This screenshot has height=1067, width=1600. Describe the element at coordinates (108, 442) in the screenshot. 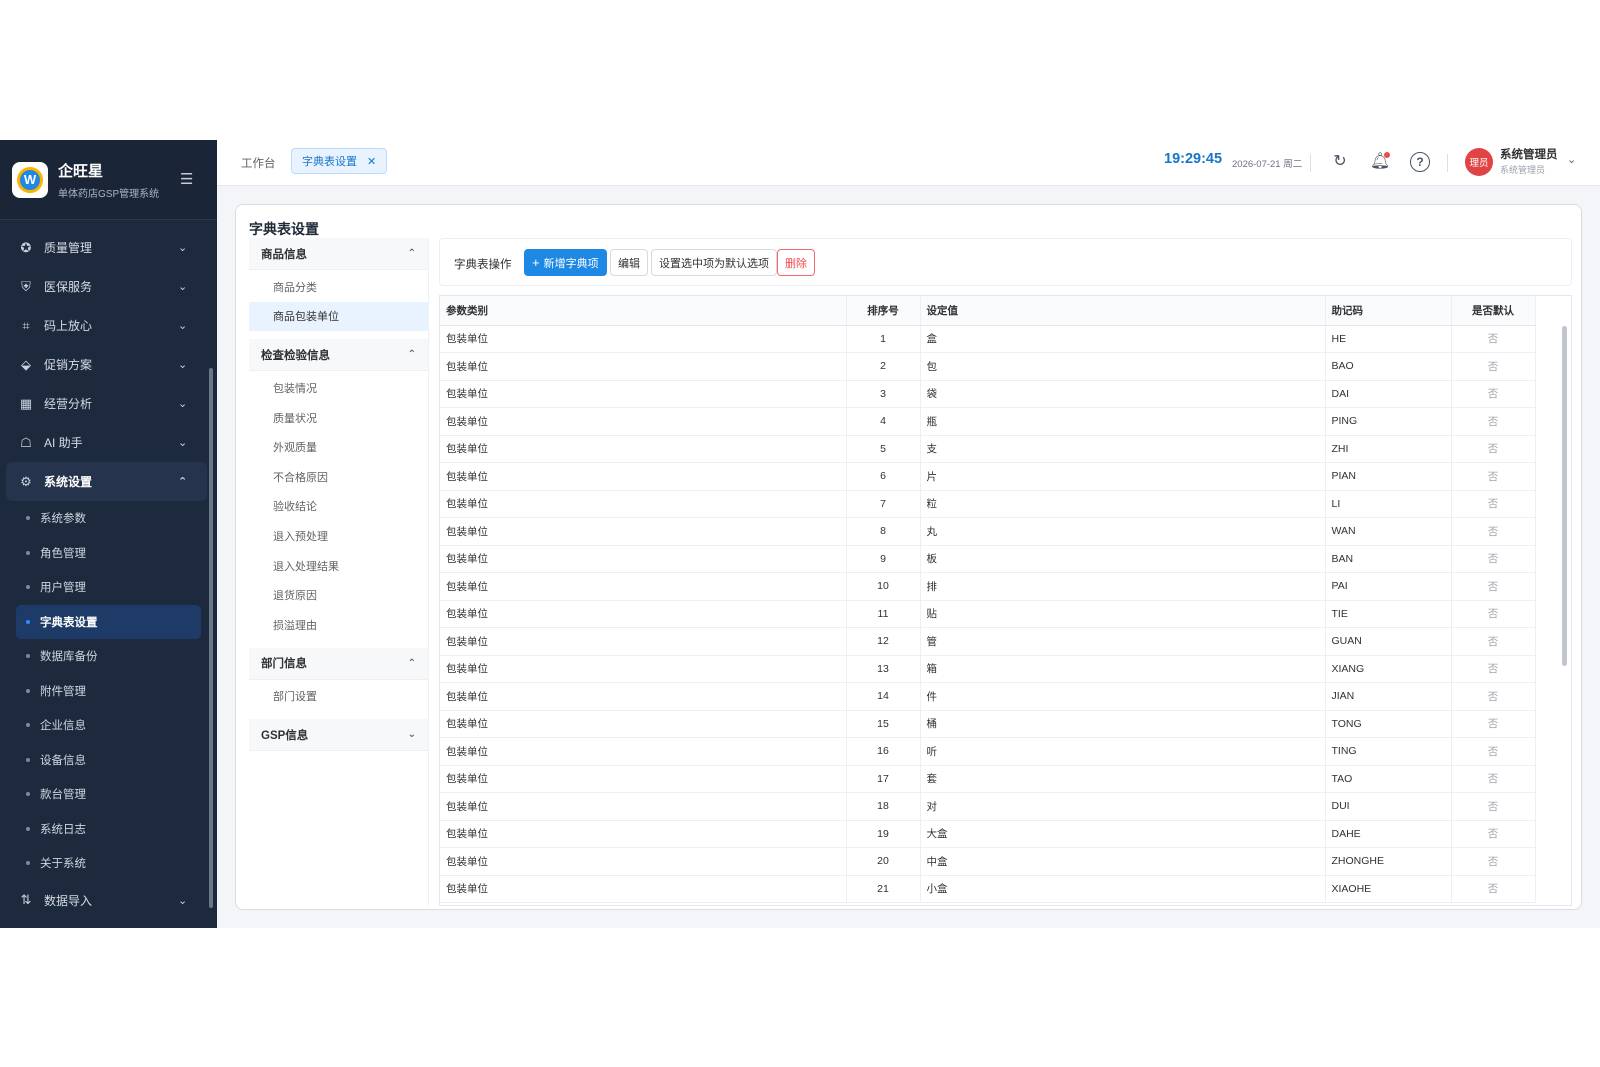

I see `sidebar-item: ☖ AI 助手 ⌄` at that location.